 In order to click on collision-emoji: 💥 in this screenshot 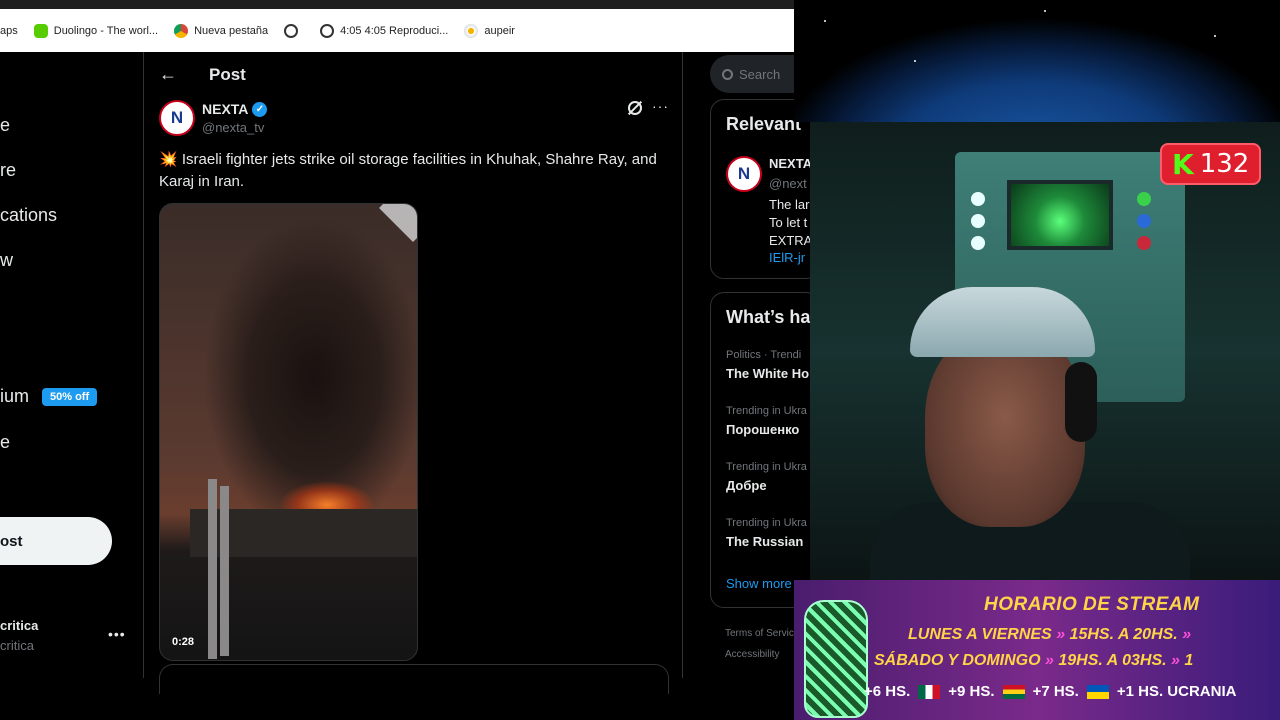, I will do `click(168, 159)`.